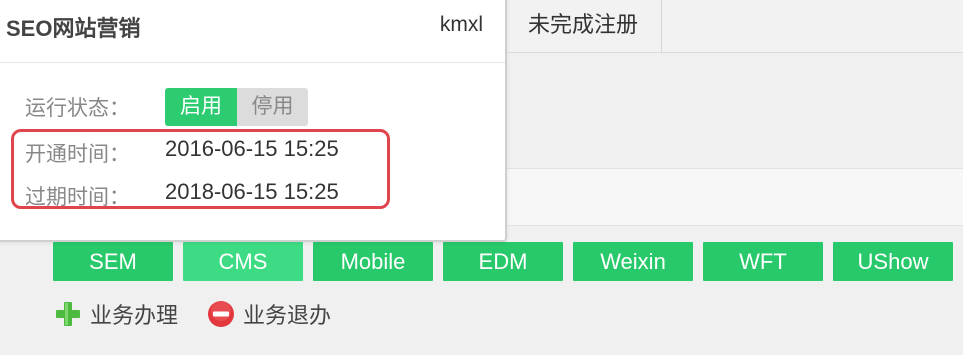  Describe the element at coordinates (243, 261) in the screenshot. I see `service-button-cms: CMS` at that location.